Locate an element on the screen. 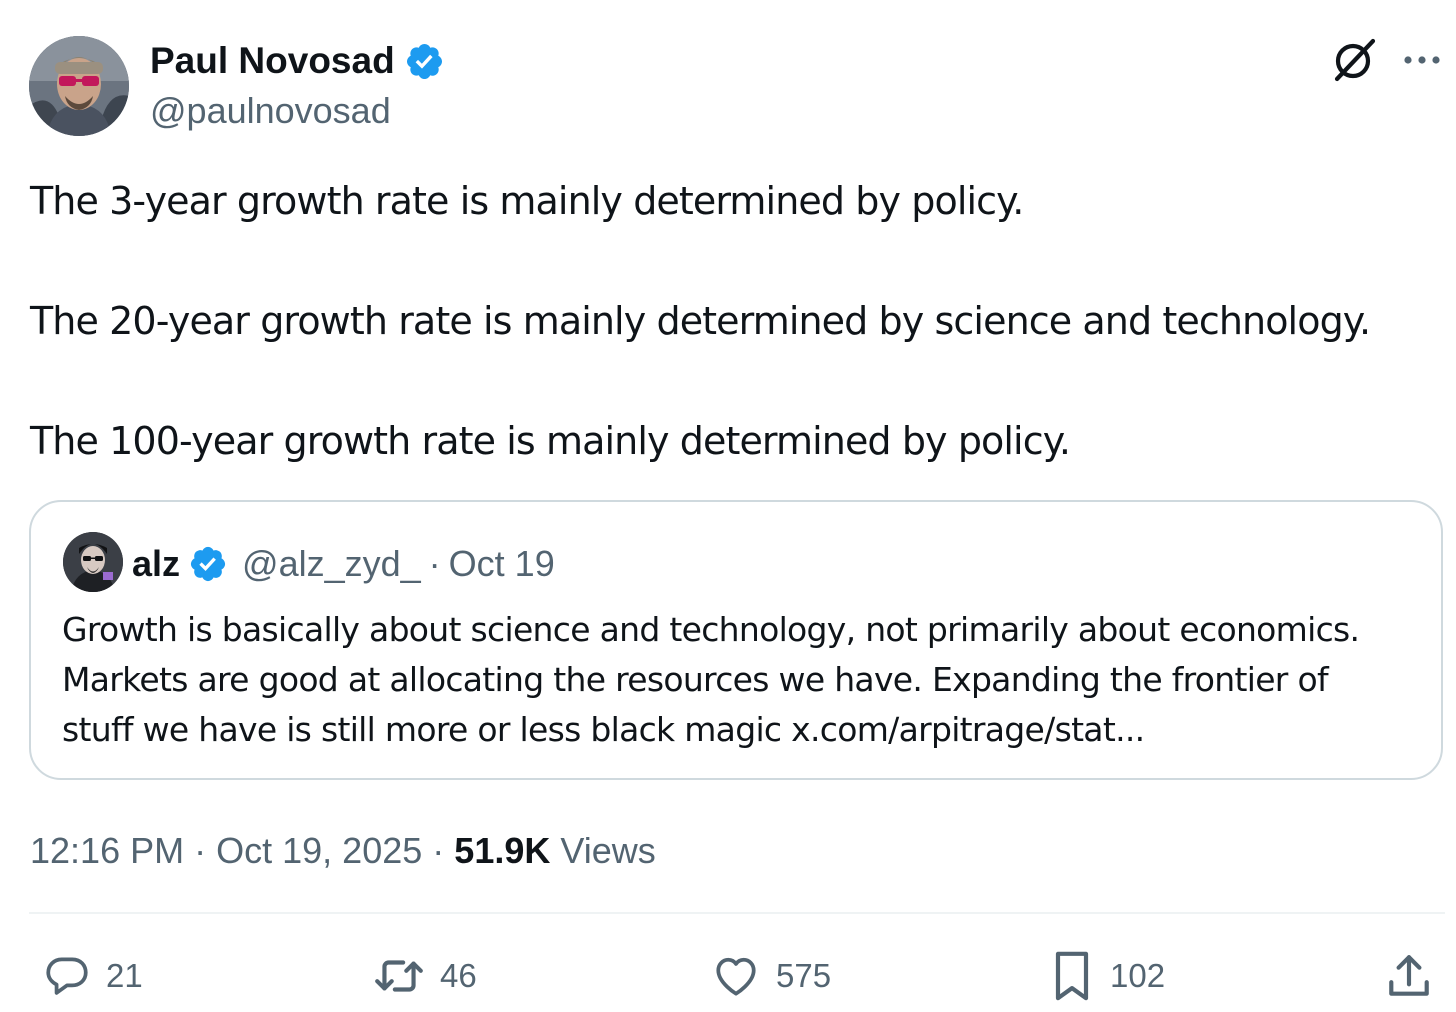  bookmark-button: 102 is located at coordinates (1106, 976).